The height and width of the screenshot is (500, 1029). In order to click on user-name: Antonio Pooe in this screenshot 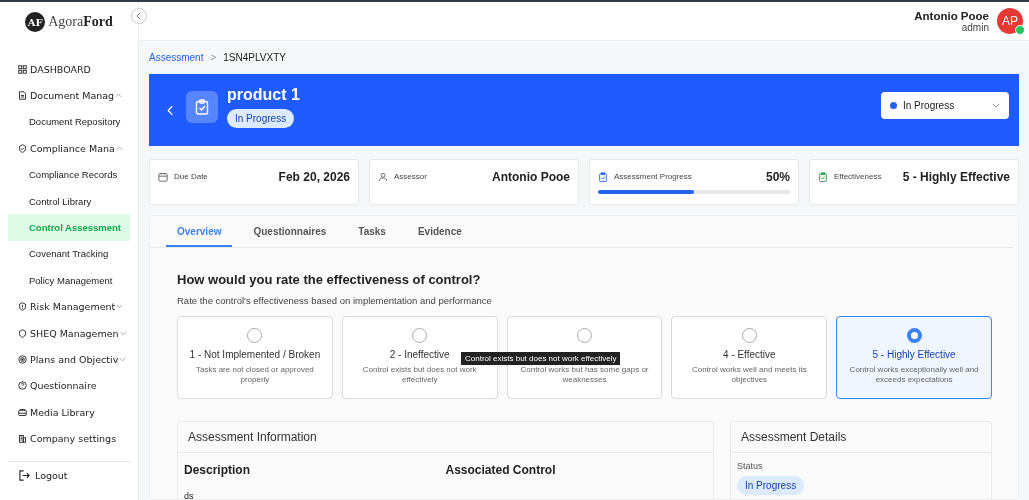, I will do `click(951, 15)`.